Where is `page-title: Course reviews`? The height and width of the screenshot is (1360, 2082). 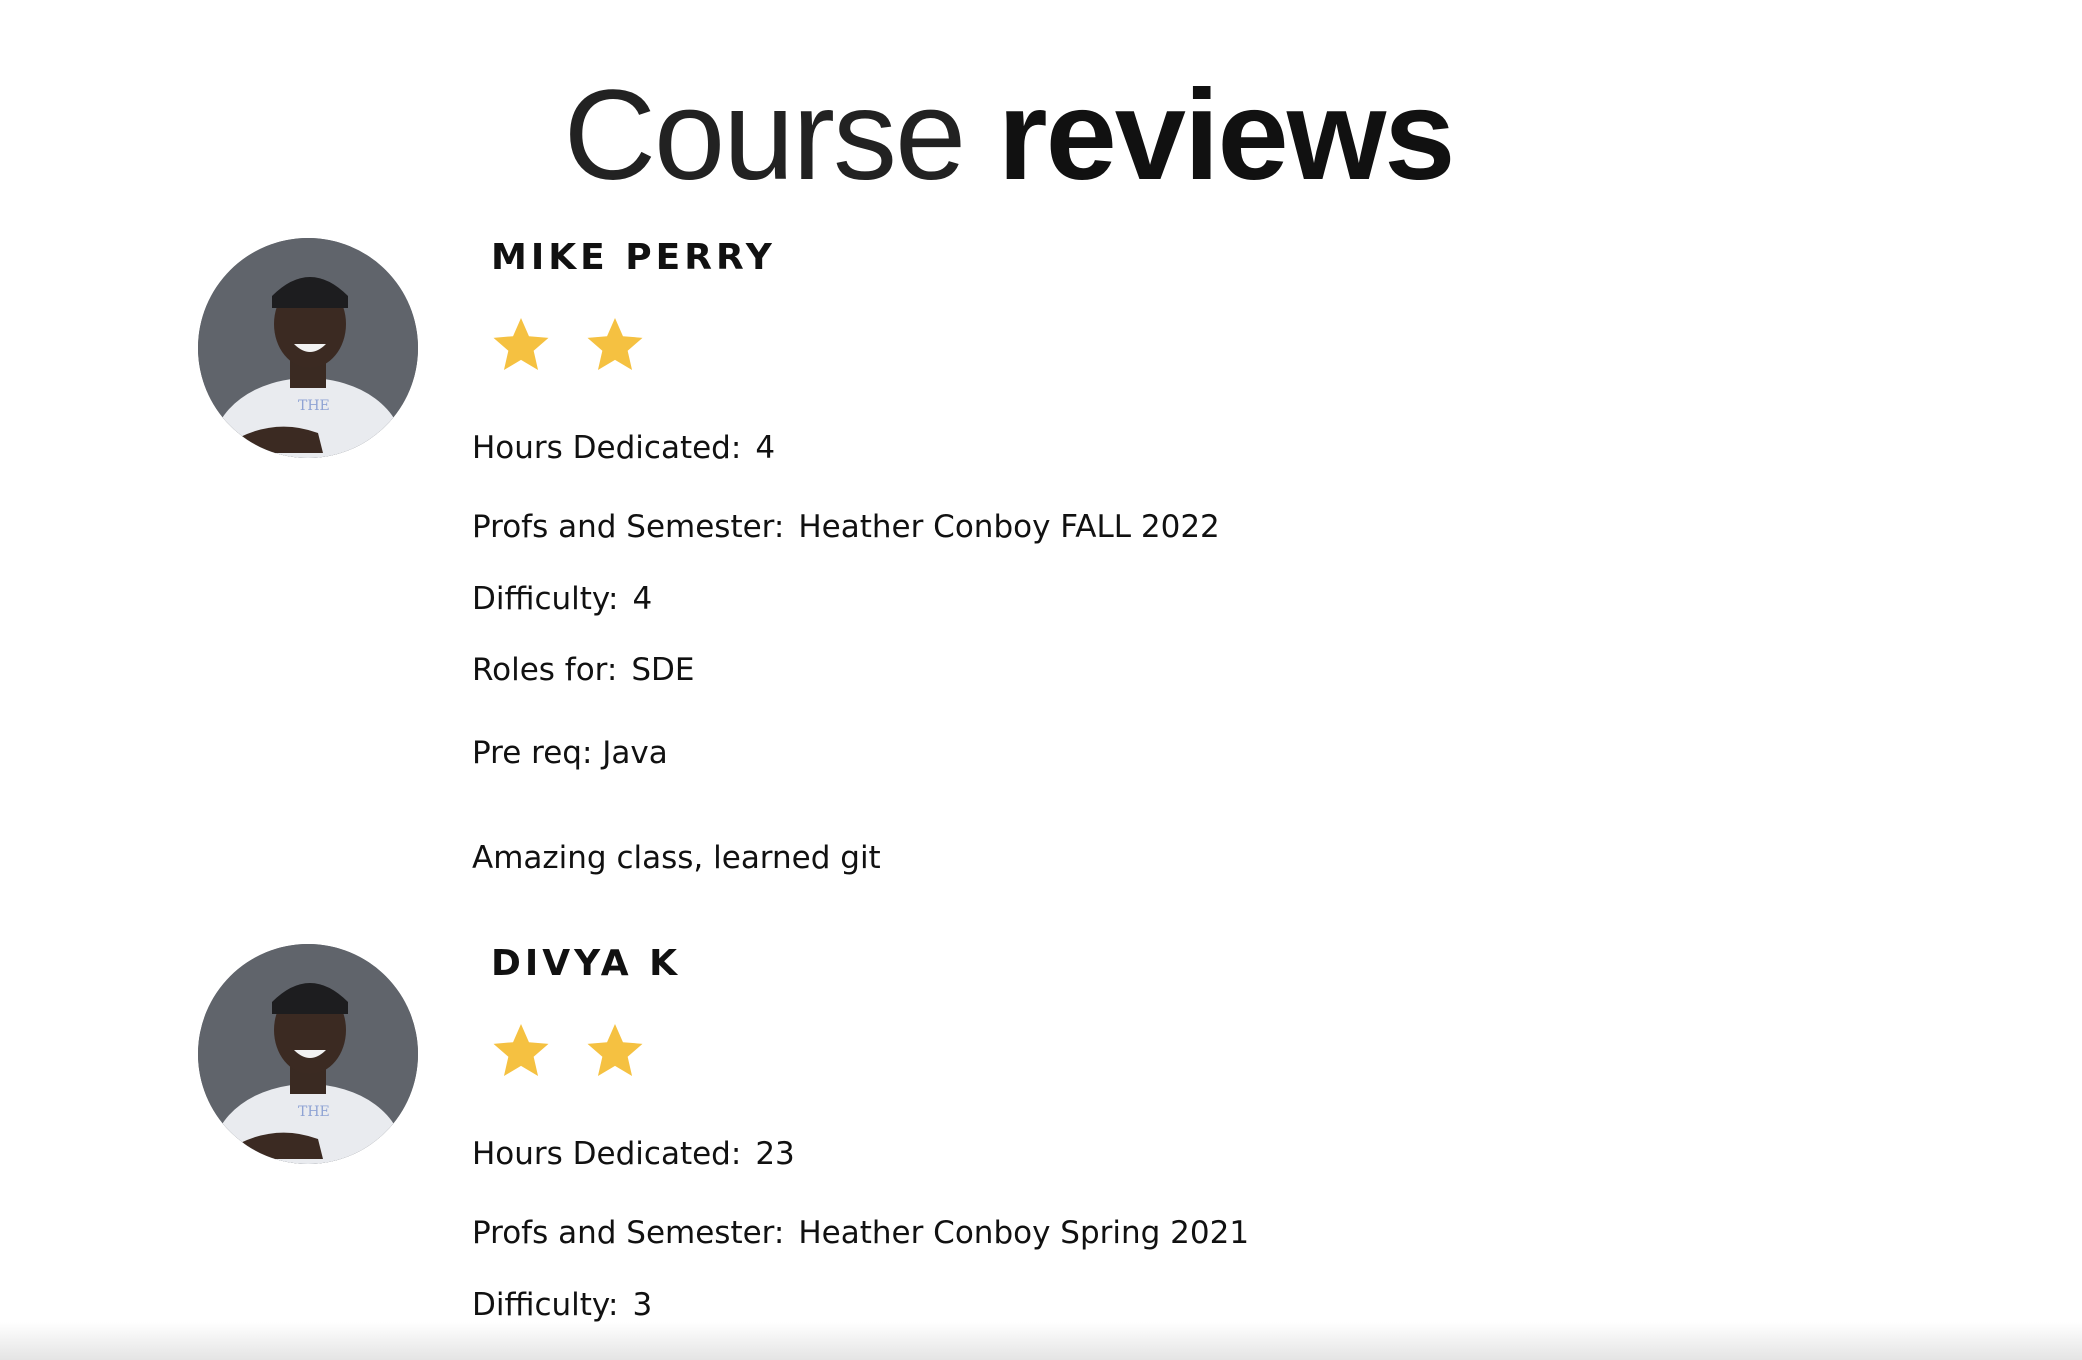 page-title: Course reviews is located at coordinates (1008, 135).